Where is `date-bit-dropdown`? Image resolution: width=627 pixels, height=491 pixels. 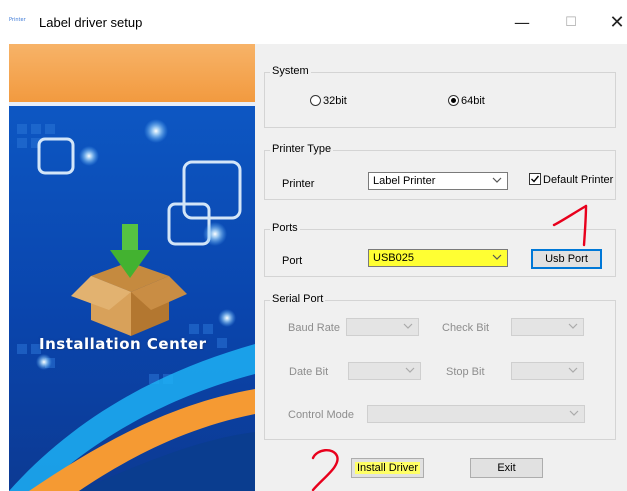 date-bit-dropdown is located at coordinates (384, 371).